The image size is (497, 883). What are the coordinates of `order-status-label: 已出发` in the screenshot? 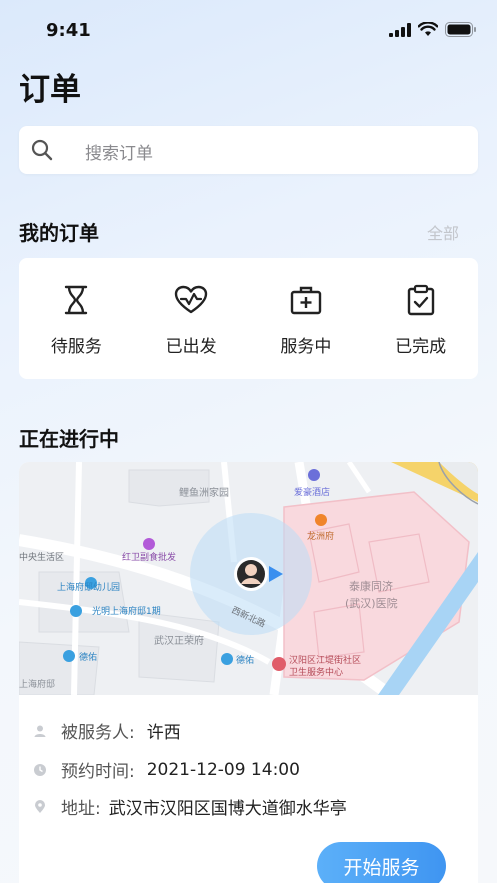 It's located at (191, 347).